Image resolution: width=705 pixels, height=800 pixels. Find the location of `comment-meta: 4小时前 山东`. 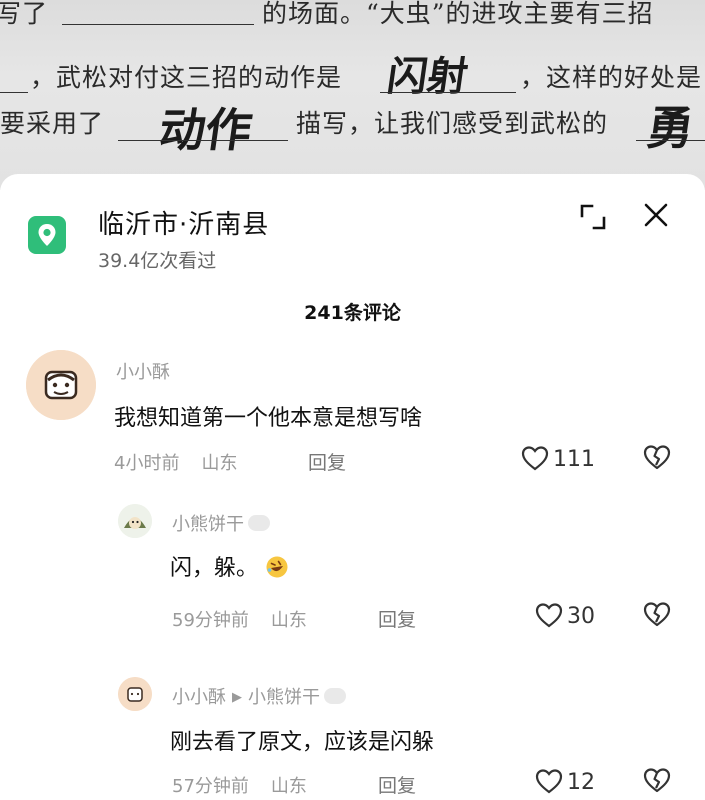

comment-meta: 4小时前 山东 is located at coordinates (186, 462).